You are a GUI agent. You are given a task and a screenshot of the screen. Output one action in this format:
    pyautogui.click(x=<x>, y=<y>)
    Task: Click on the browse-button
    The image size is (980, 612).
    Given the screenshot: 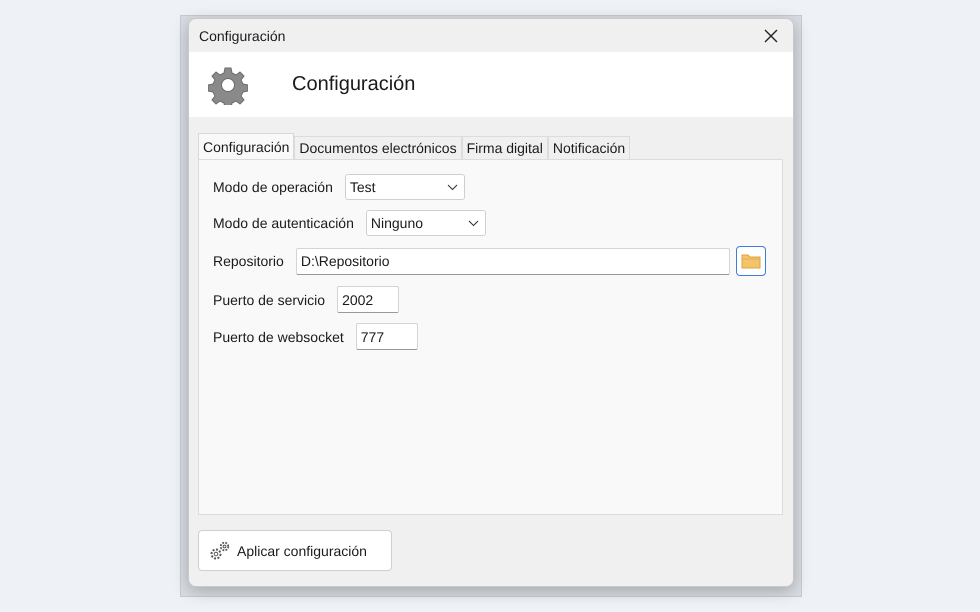 What is the action you would take?
    pyautogui.click(x=751, y=261)
    